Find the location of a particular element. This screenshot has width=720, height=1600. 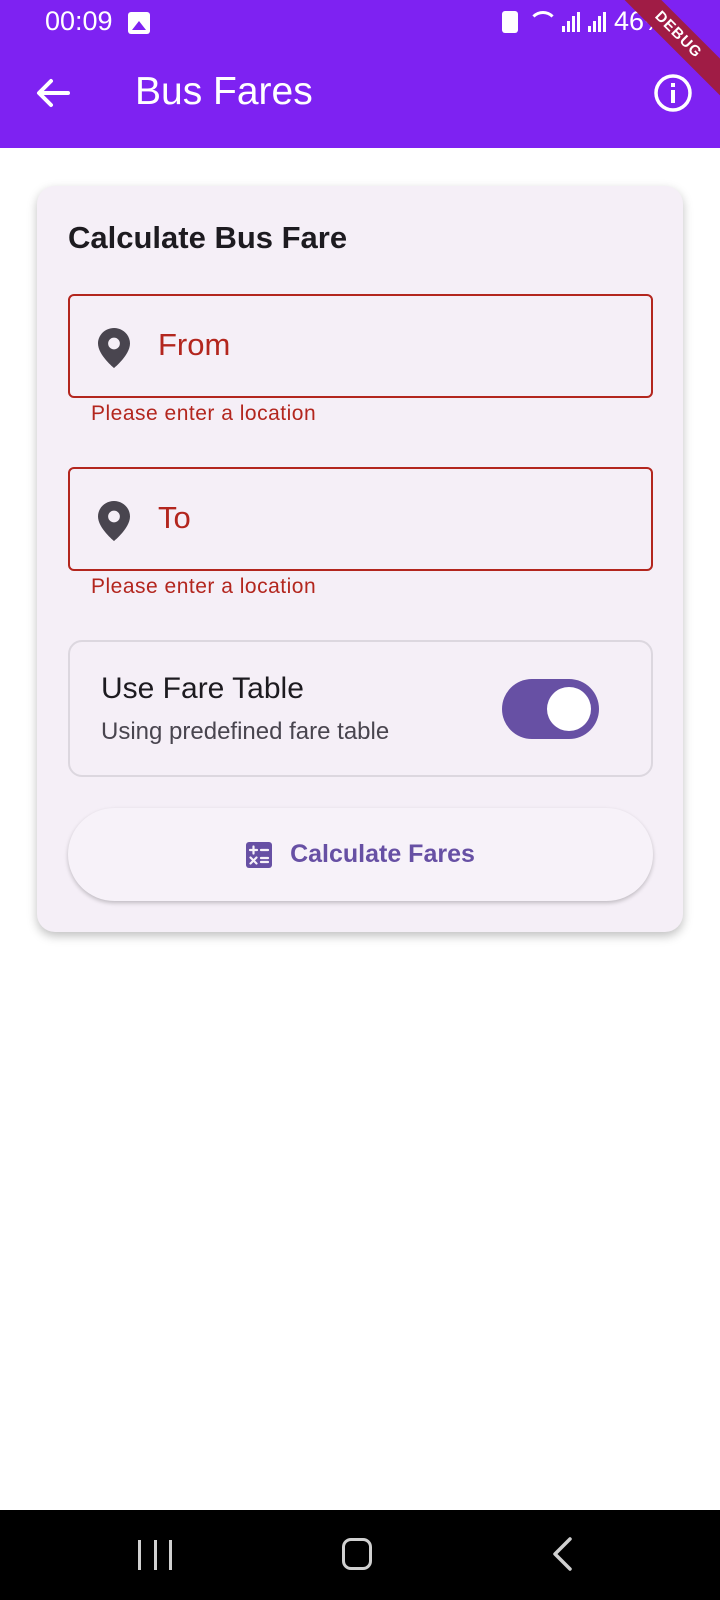

recents-button is located at coordinates (155, 1555).